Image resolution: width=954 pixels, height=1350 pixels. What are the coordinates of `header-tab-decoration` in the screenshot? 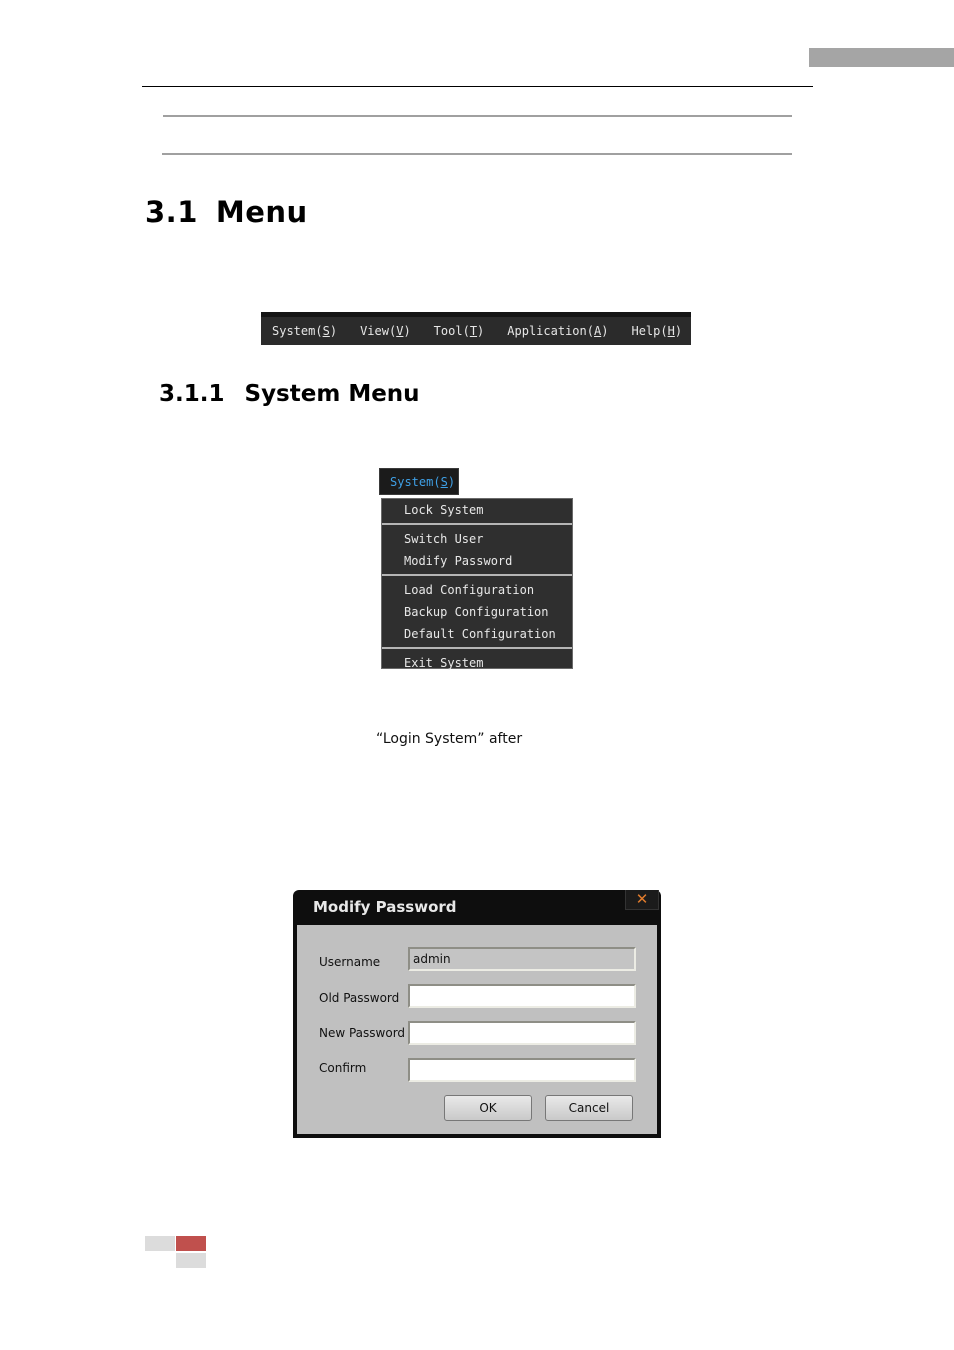 It's located at (881, 57).